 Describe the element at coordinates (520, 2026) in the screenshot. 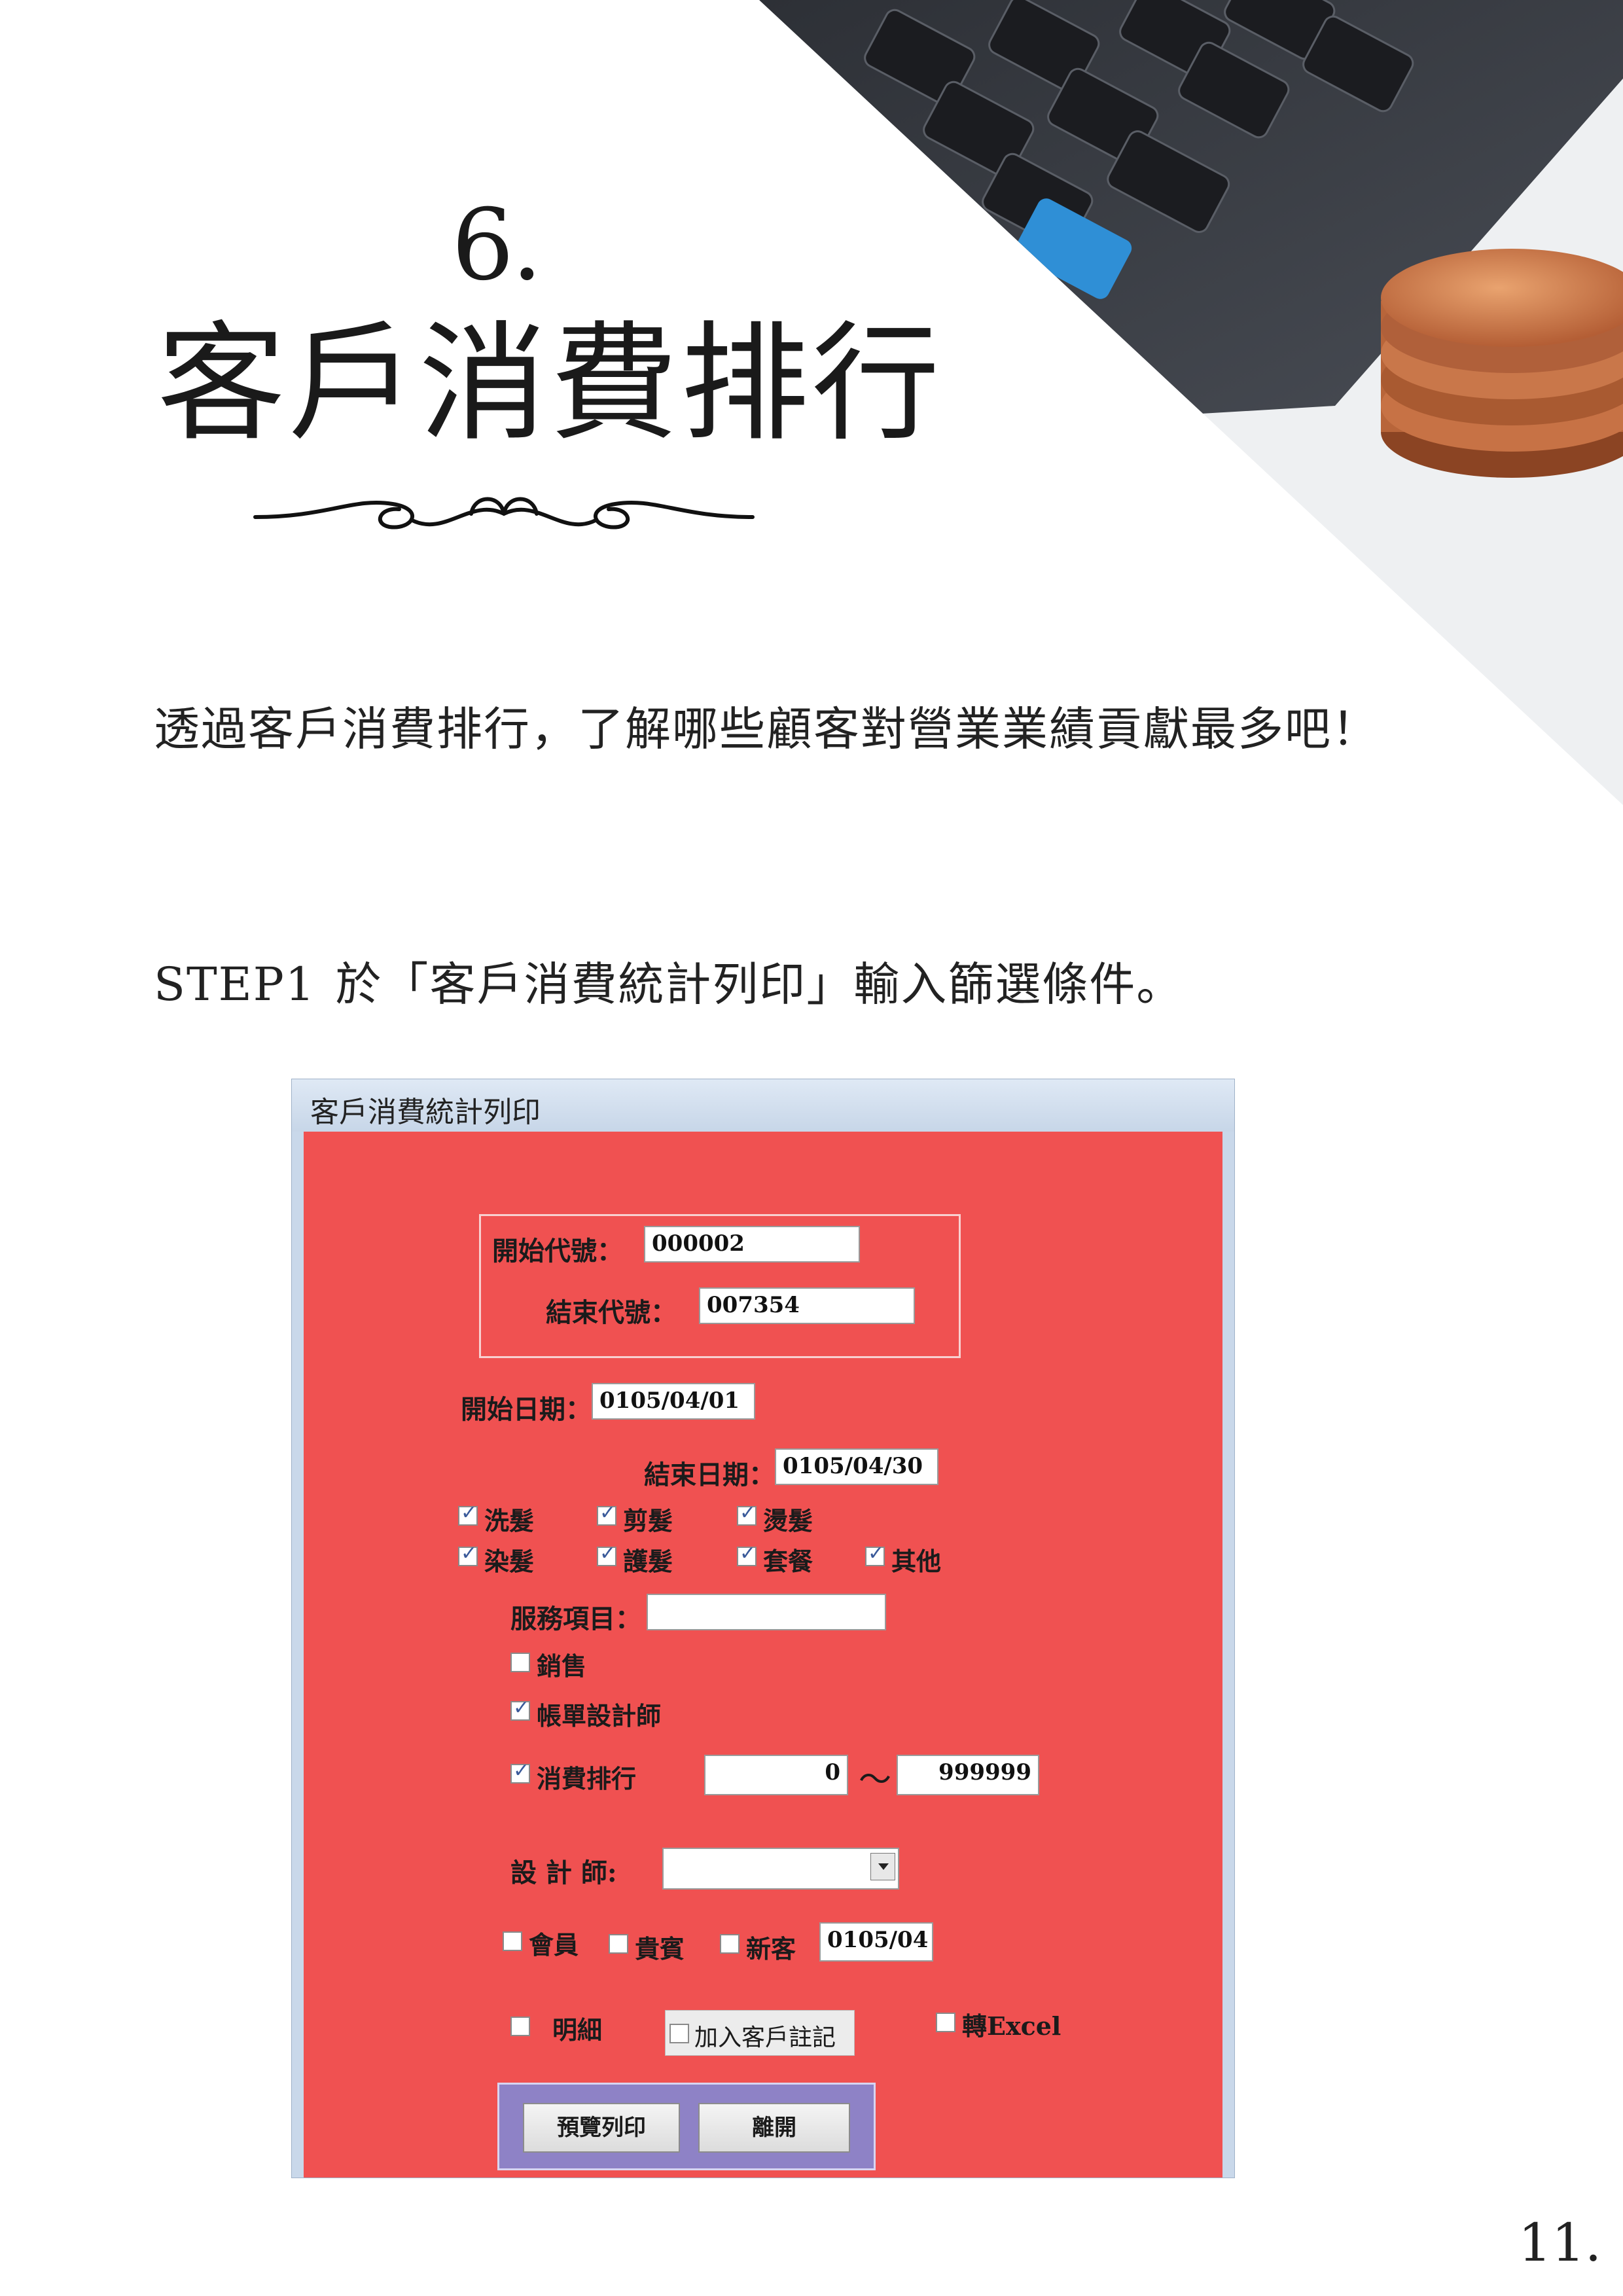

I see `checkbox-detail` at that location.